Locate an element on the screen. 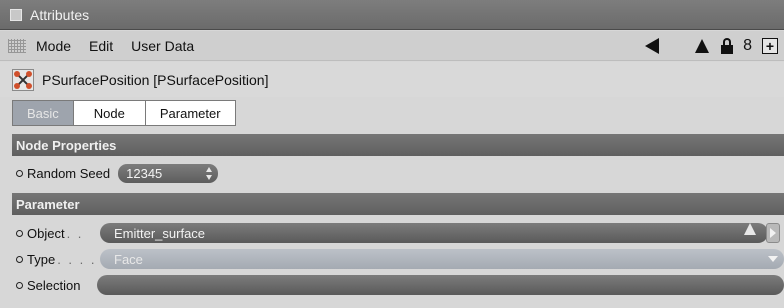  menu-mode: Mode is located at coordinates (53, 46).